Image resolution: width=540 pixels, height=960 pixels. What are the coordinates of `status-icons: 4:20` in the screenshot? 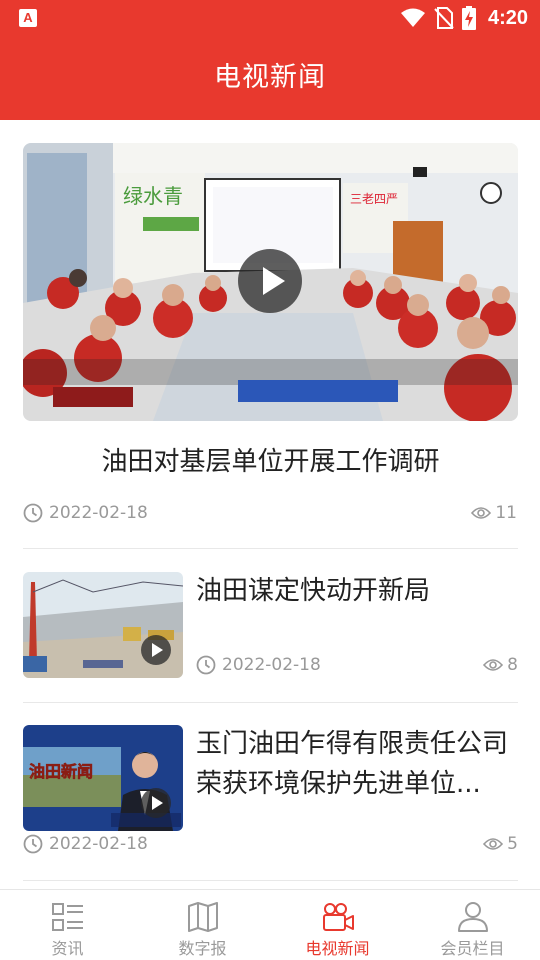 It's located at (464, 18).